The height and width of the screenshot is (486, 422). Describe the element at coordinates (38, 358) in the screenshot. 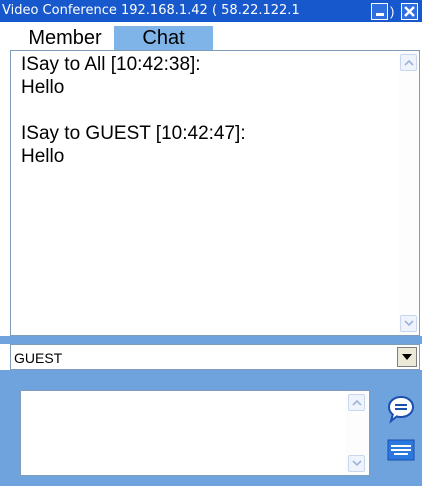

I see `recipient-value: GUEST` at that location.